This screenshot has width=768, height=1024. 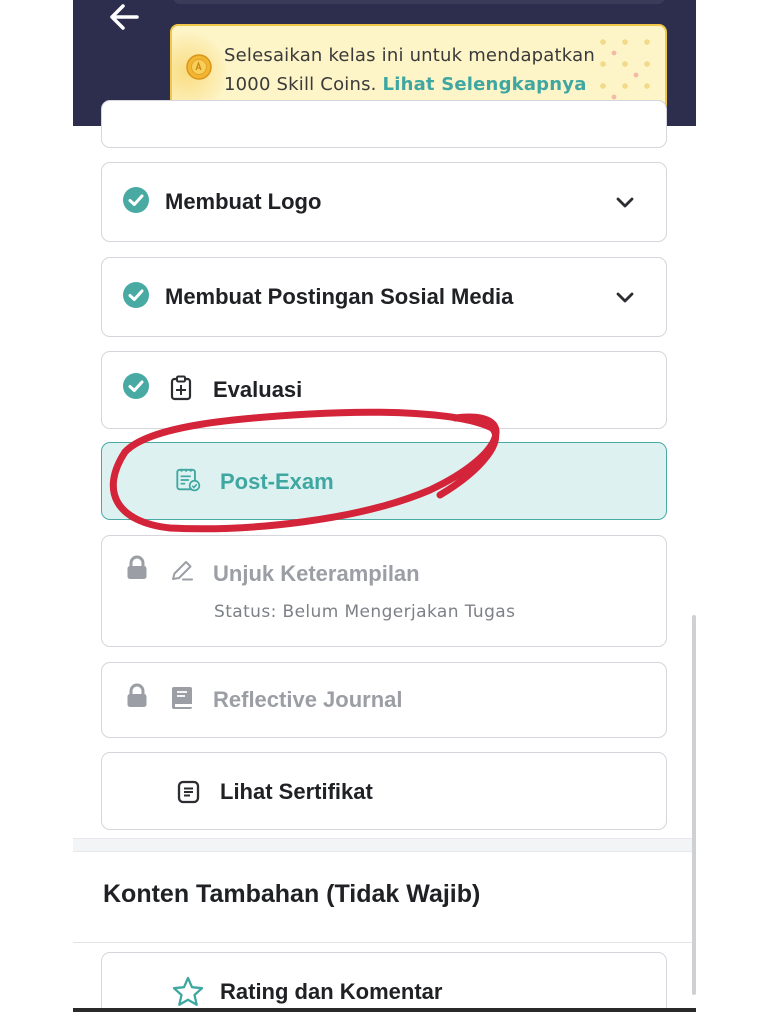 I want to click on module-title: Unjuk Keterampilan, so click(x=316, y=573).